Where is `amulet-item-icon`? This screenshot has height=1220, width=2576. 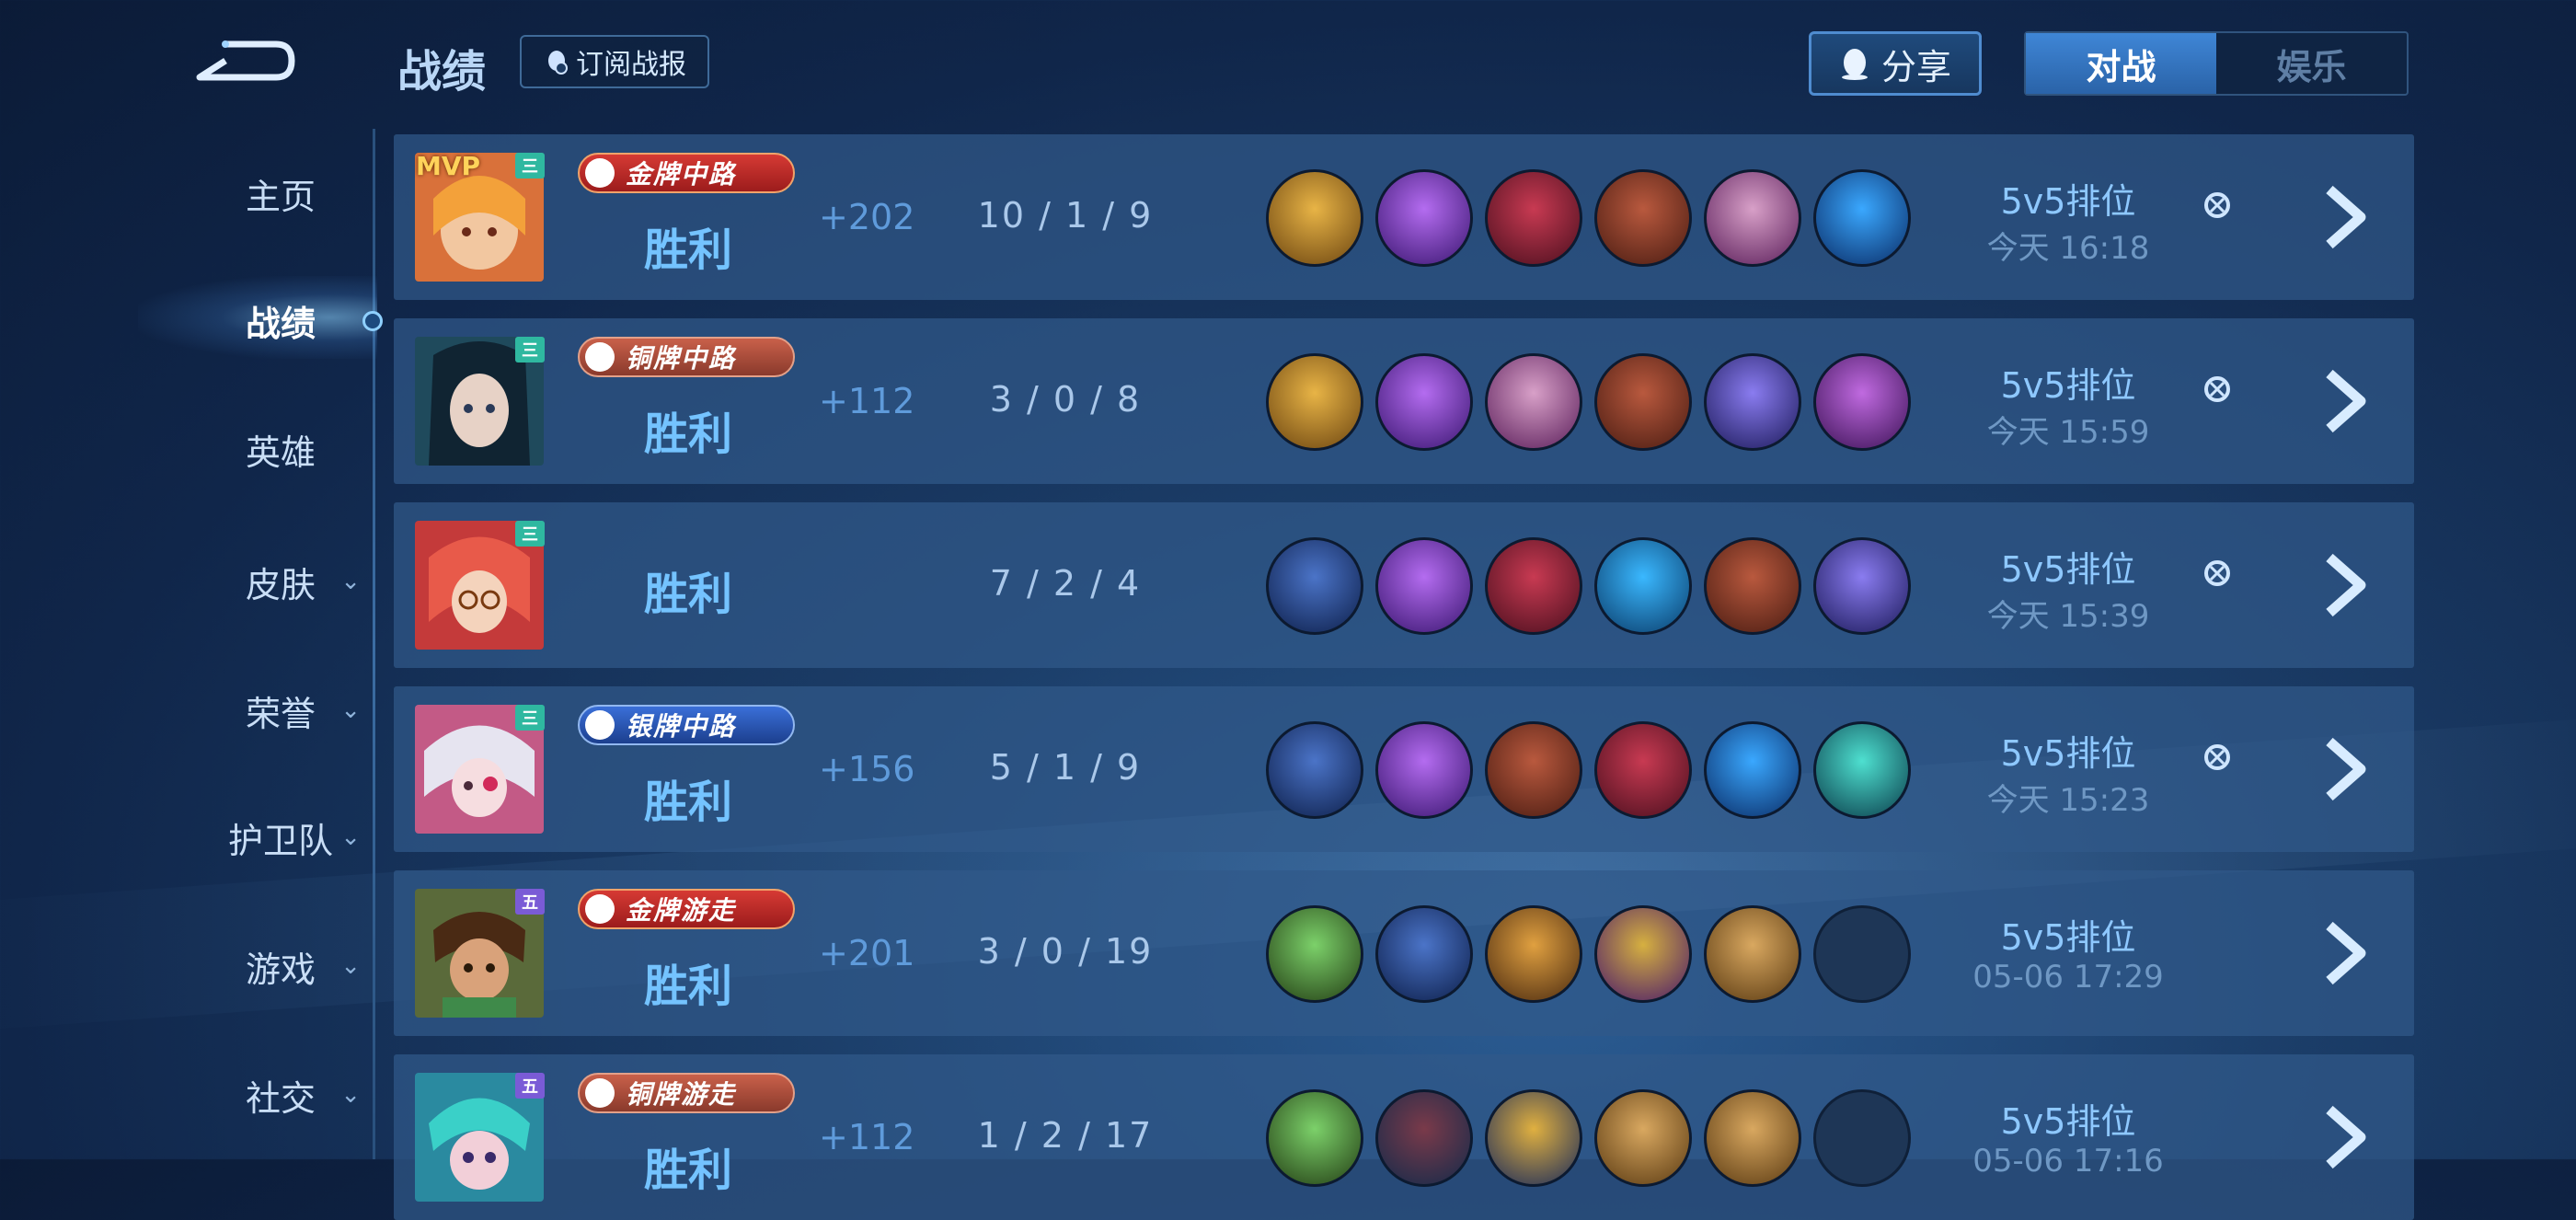 amulet-item-icon is located at coordinates (1314, 954).